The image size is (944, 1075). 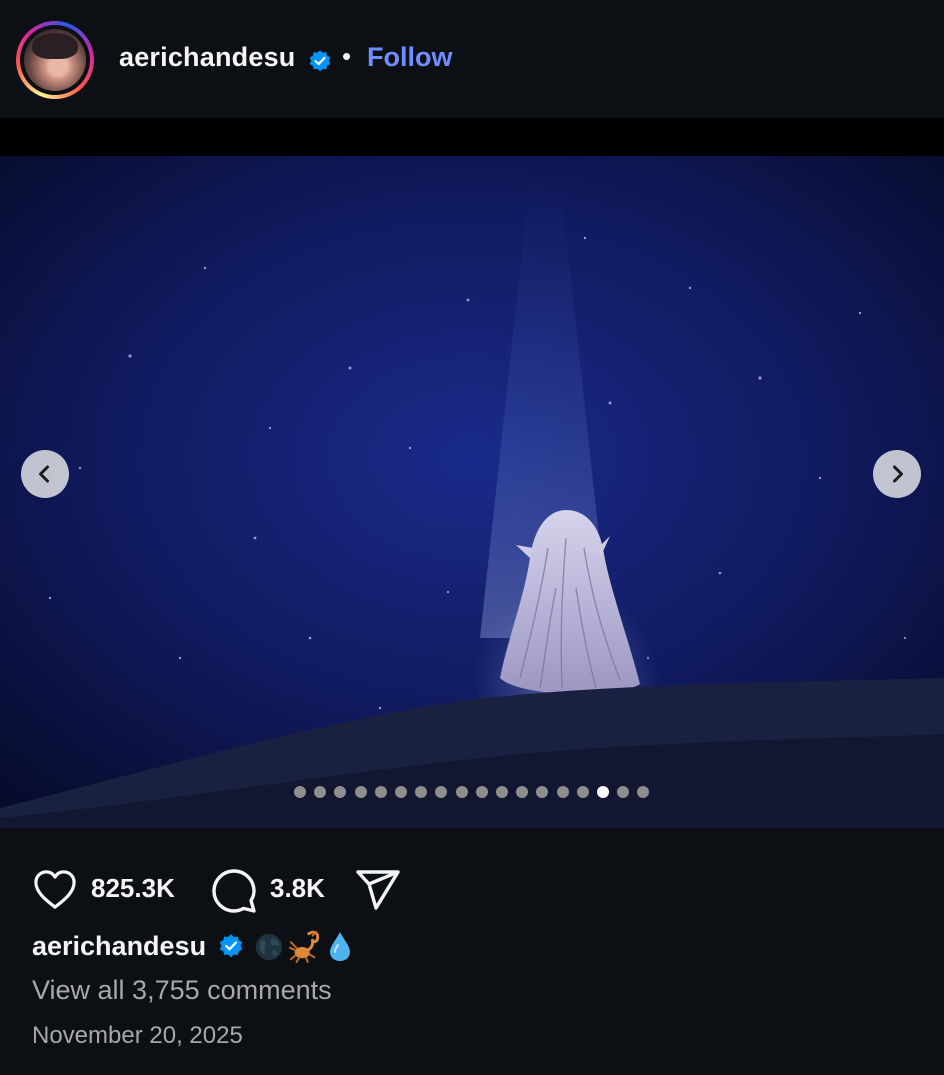 What do you see at coordinates (297, 888) in the screenshot?
I see `comment-count: 3.8K` at bounding box center [297, 888].